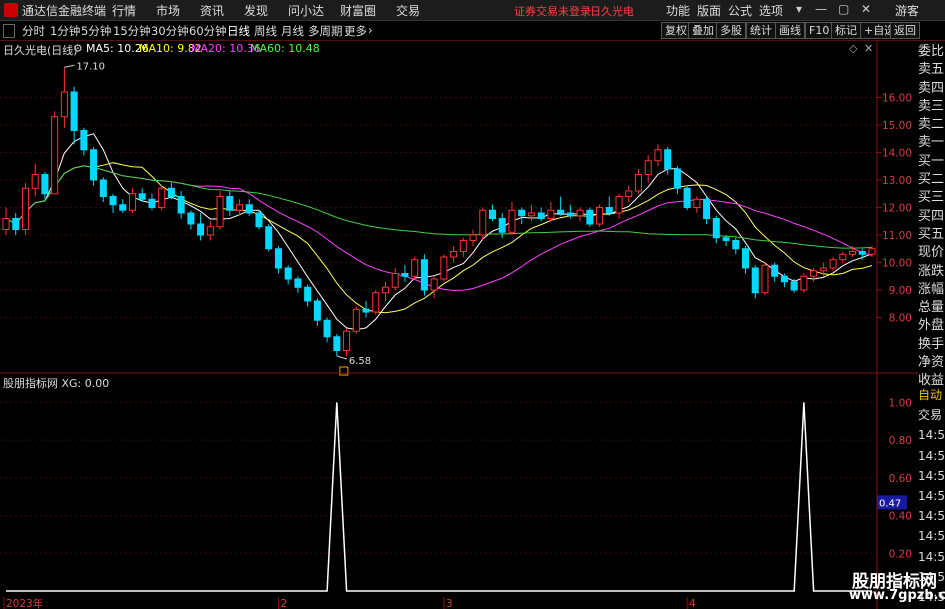 Image resolution: width=945 pixels, height=609 pixels. Describe the element at coordinates (212, 10) in the screenshot. I see `menu-item-news: 资讯` at that location.